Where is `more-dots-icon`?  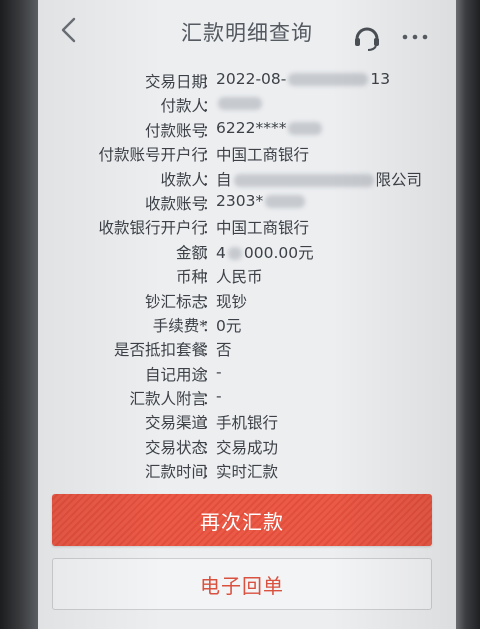
more-dots-icon is located at coordinates (415, 37).